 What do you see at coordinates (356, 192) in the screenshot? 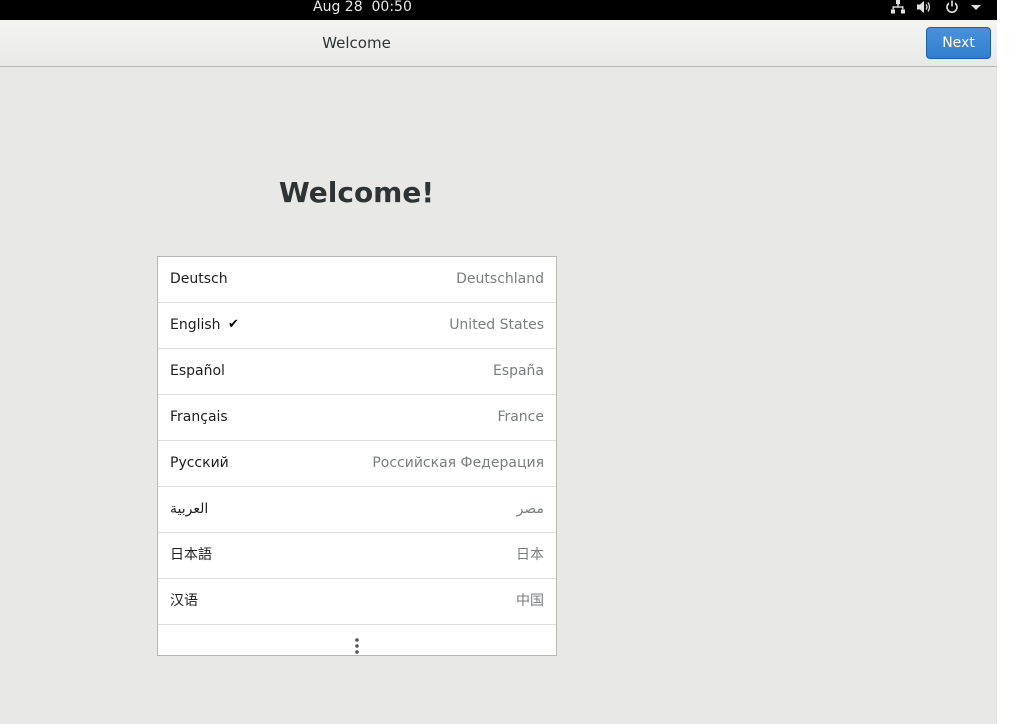
I see `welcome-heading: Welcome!` at bounding box center [356, 192].